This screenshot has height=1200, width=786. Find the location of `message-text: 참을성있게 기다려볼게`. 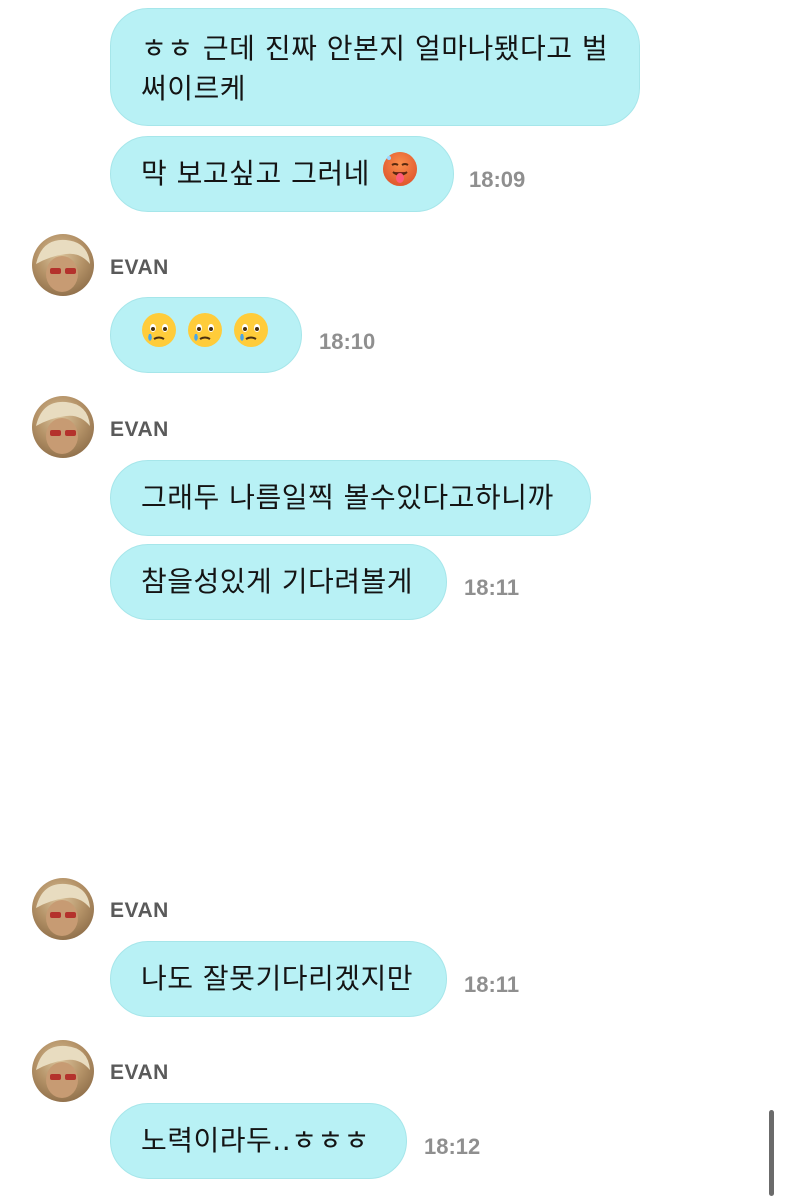

message-text: 참을성있게 기다려볼게 is located at coordinates (277, 581).